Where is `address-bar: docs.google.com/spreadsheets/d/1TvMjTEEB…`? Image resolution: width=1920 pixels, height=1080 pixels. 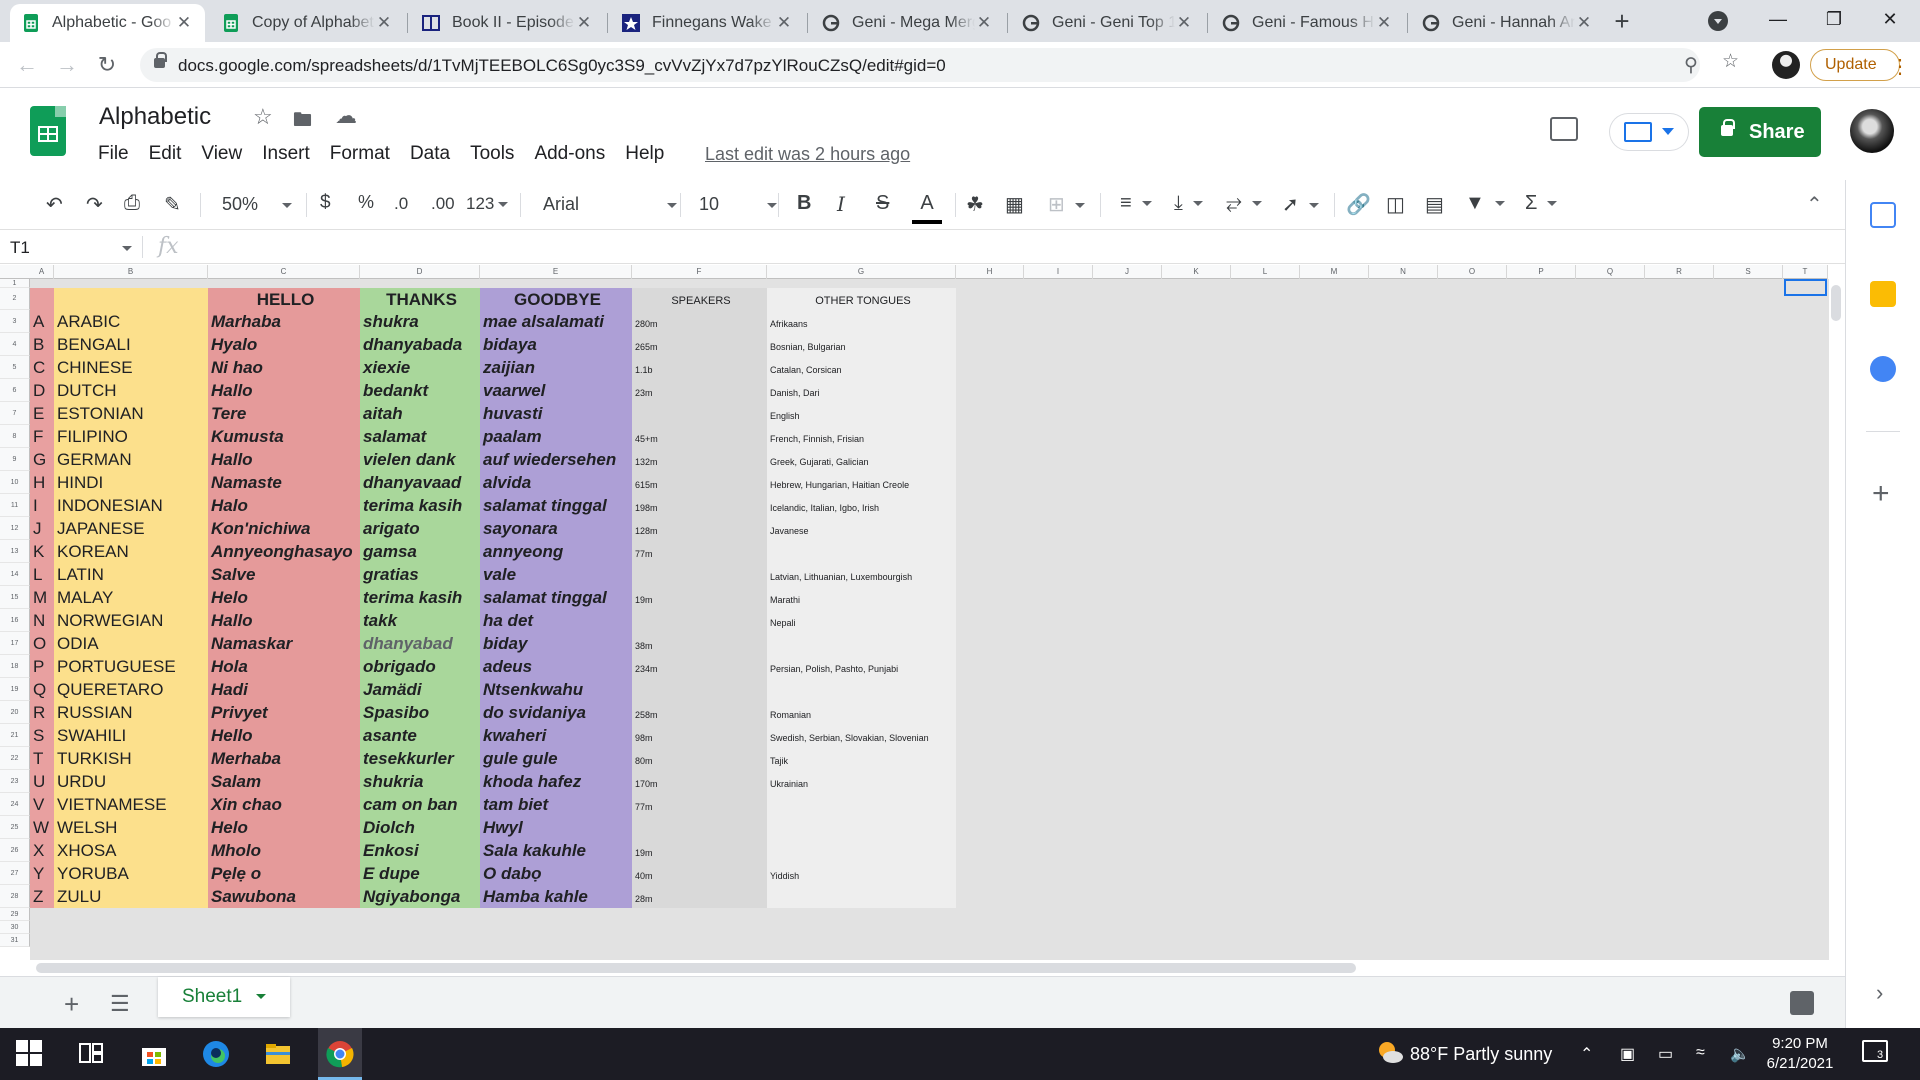 address-bar: docs.google.com/spreadsheets/d/1TvMjTEEB… is located at coordinates (920, 65).